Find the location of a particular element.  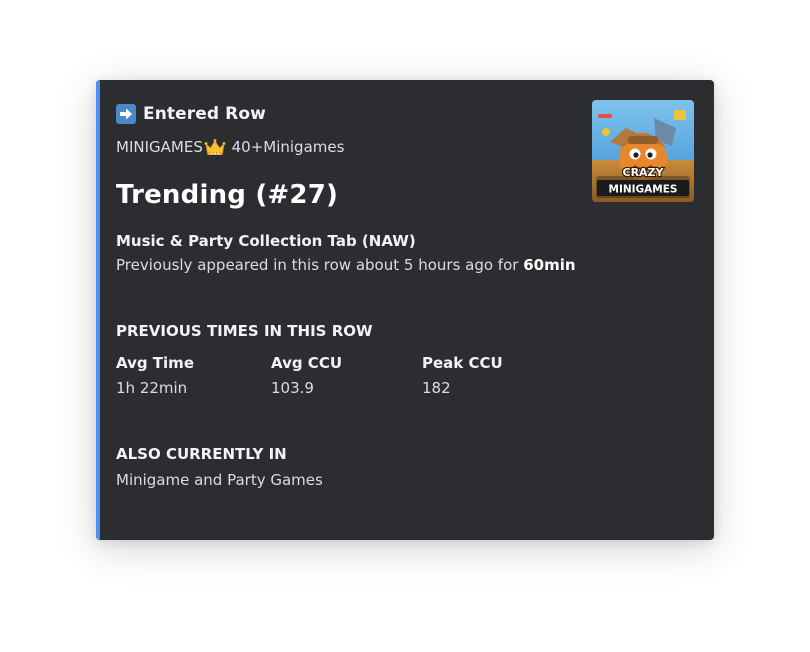

stat-value: 103.9 is located at coordinates (292, 388).